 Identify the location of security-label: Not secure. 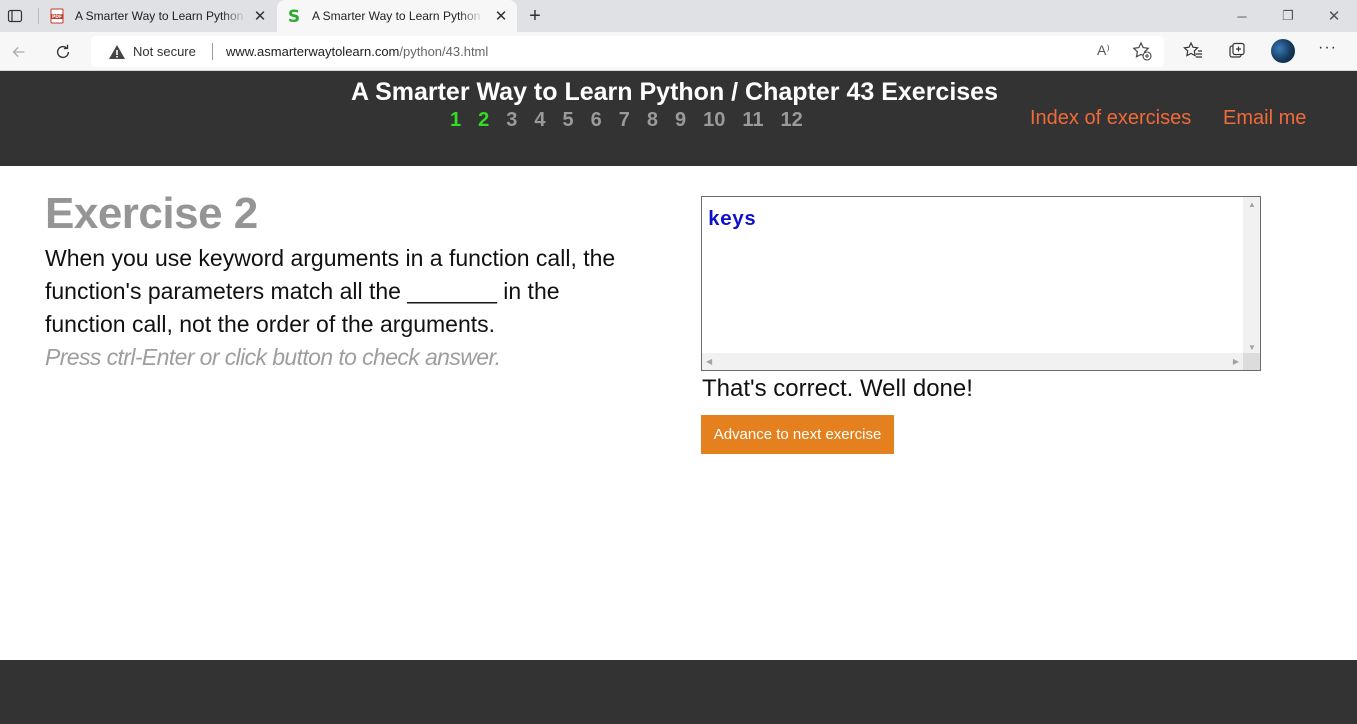
(164, 51).